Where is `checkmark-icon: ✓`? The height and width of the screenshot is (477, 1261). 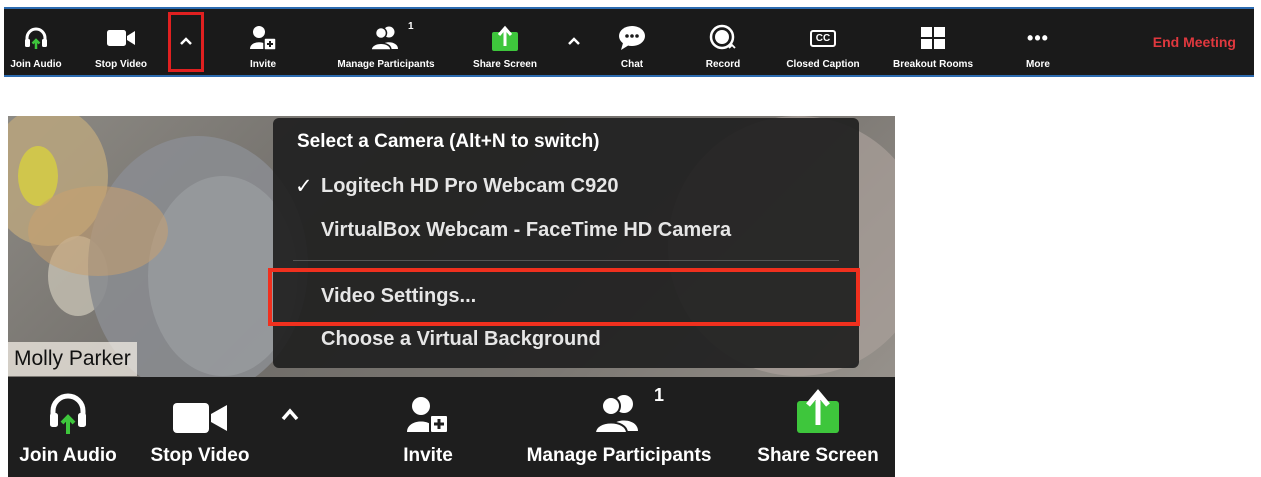 checkmark-icon: ✓ is located at coordinates (304, 186).